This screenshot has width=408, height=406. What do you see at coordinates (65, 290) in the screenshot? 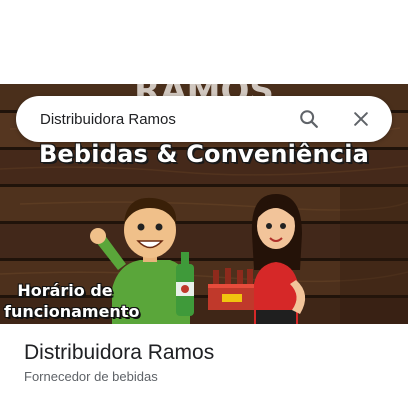
I see `hours-label-line-1: Horário de` at bounding box center [65, 290].